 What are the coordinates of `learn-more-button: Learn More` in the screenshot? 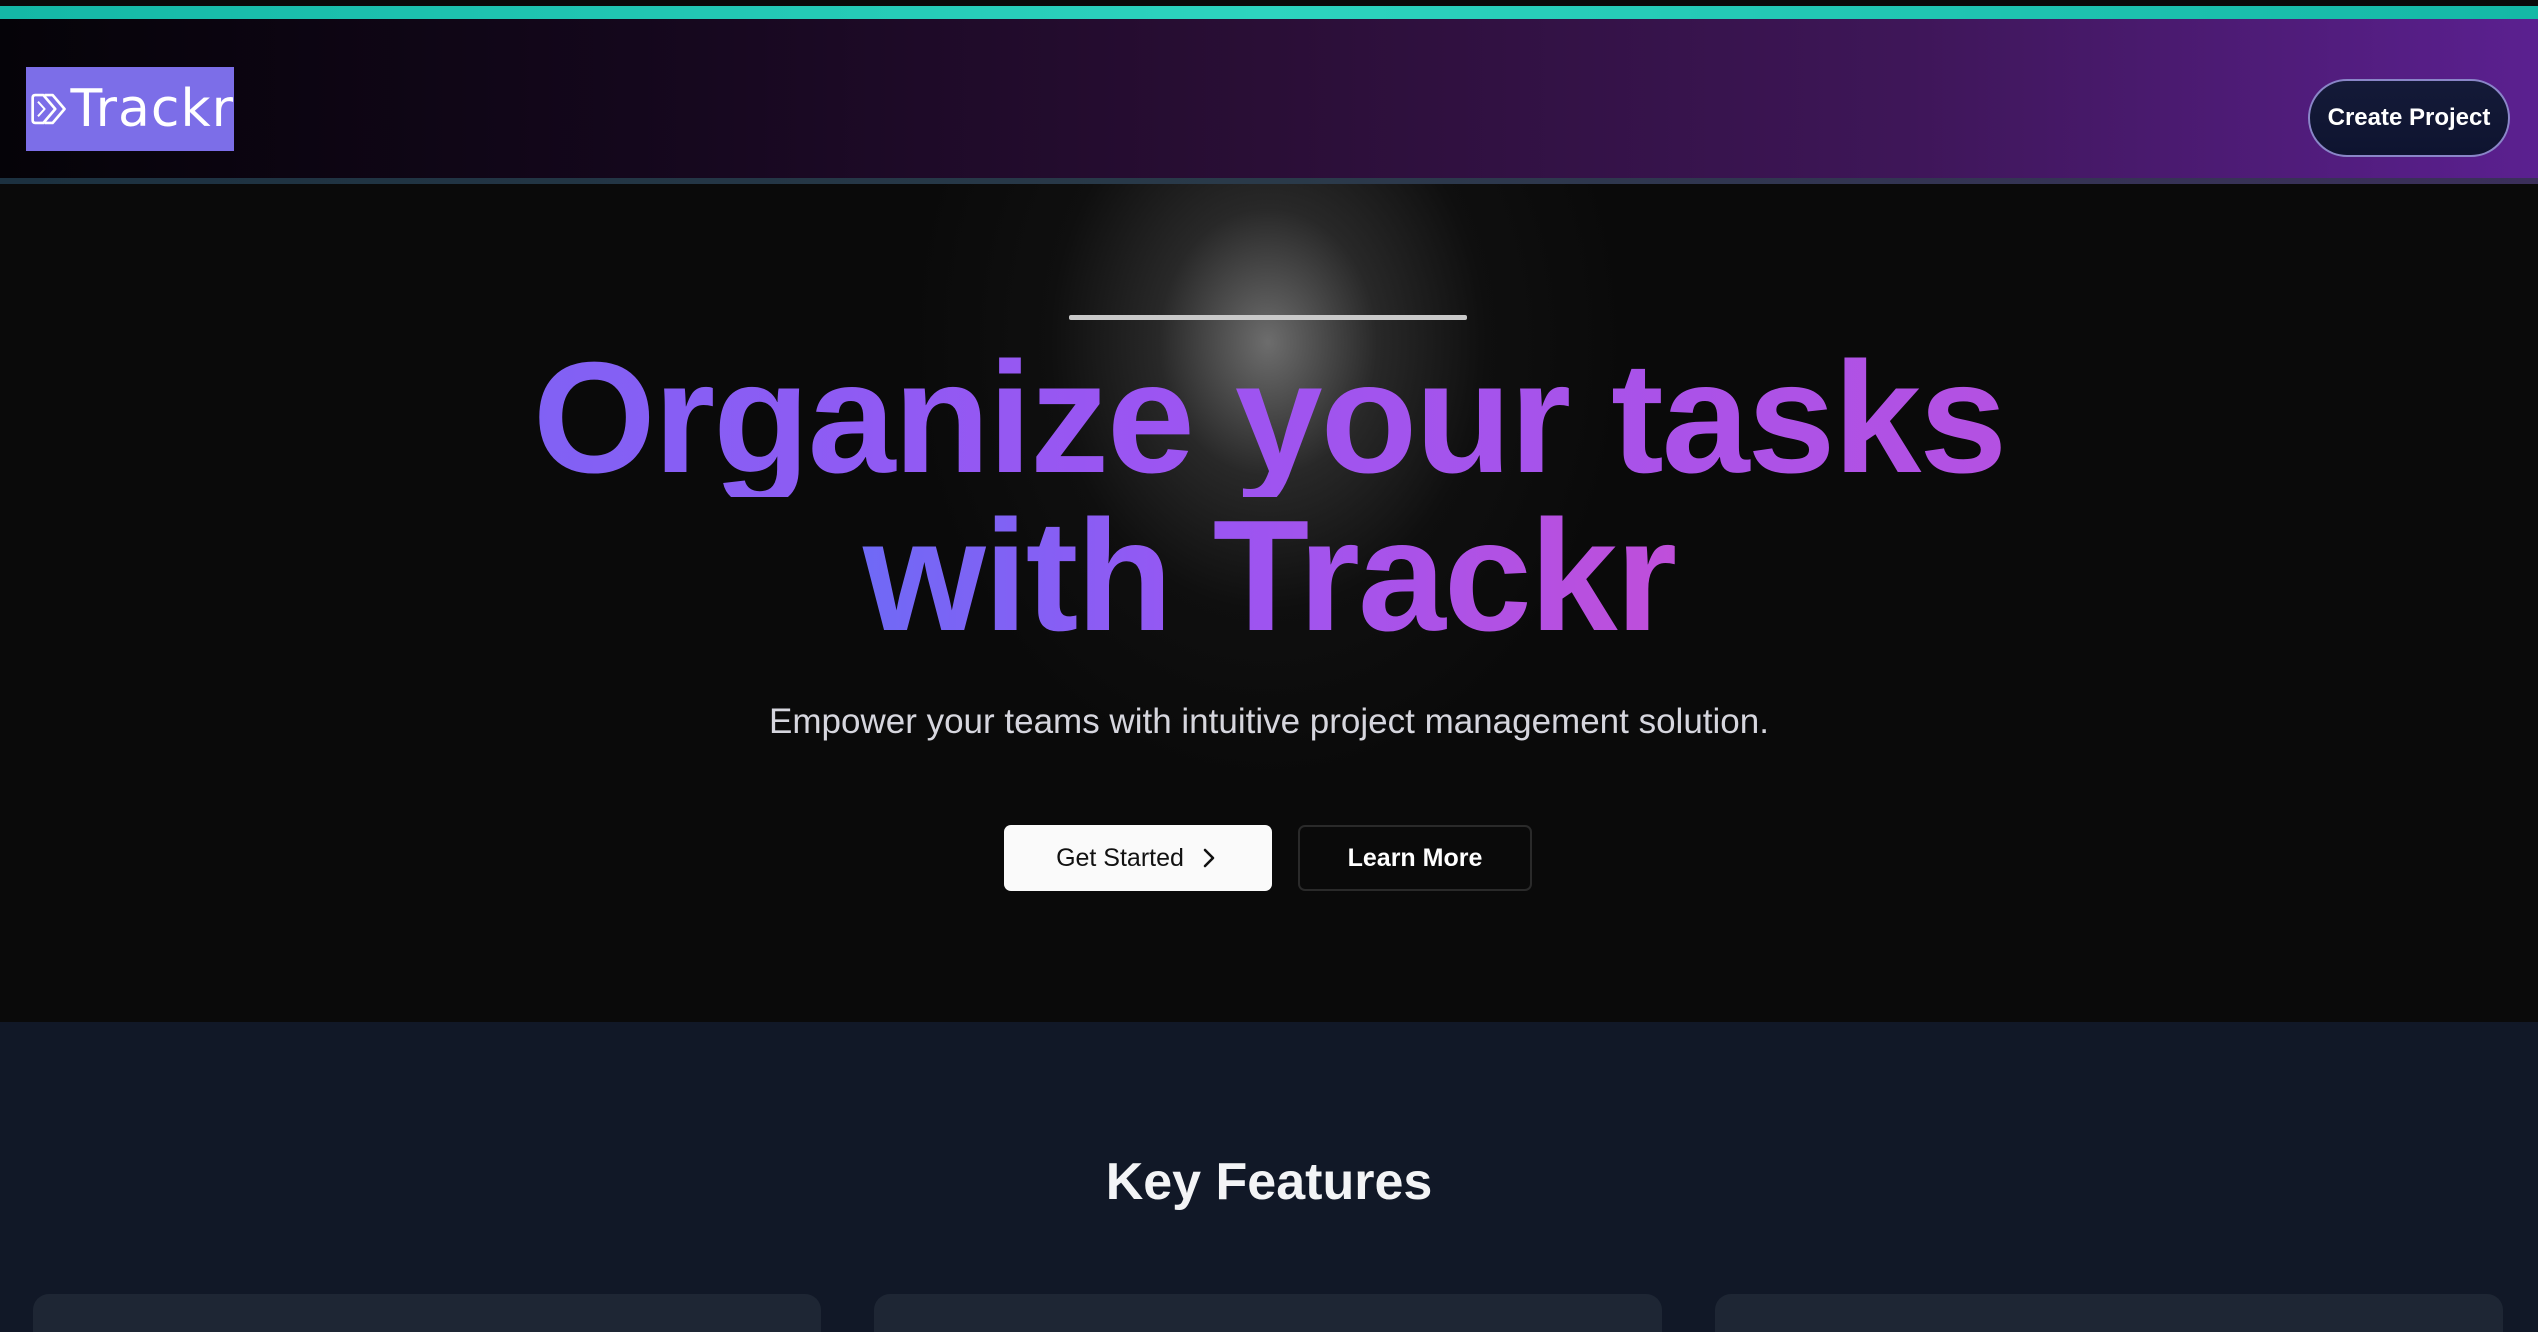 It's located at (1415, 858).